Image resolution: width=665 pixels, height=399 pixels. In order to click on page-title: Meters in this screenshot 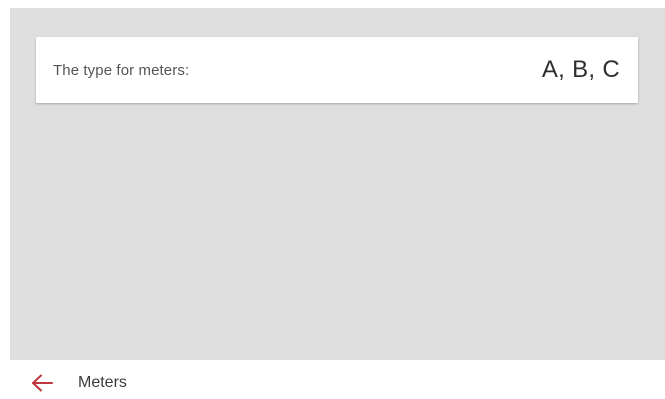, I will do `click(102, 382)`.